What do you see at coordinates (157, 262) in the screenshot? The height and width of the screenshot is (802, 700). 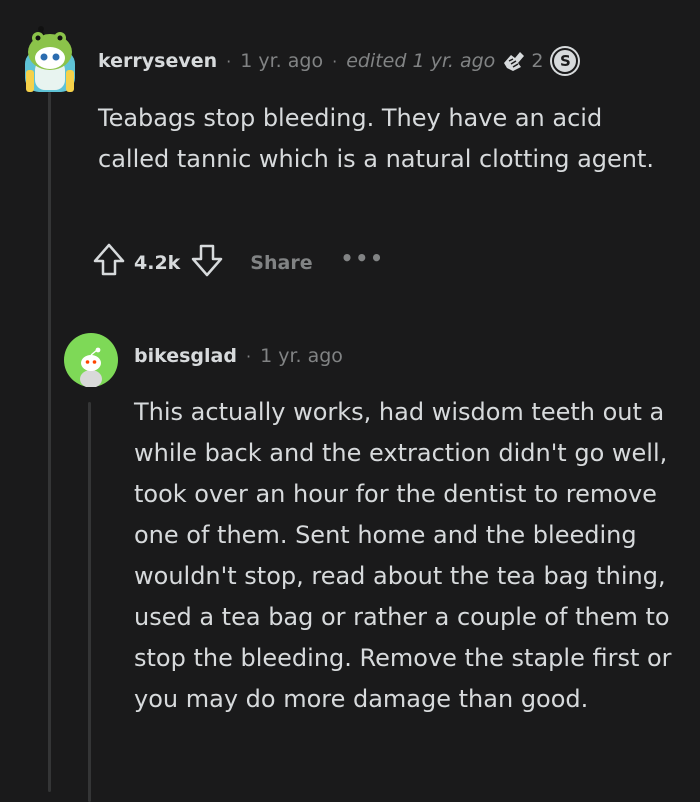 I see `vote-count: 4.2k` at bounding box center [157, 262].